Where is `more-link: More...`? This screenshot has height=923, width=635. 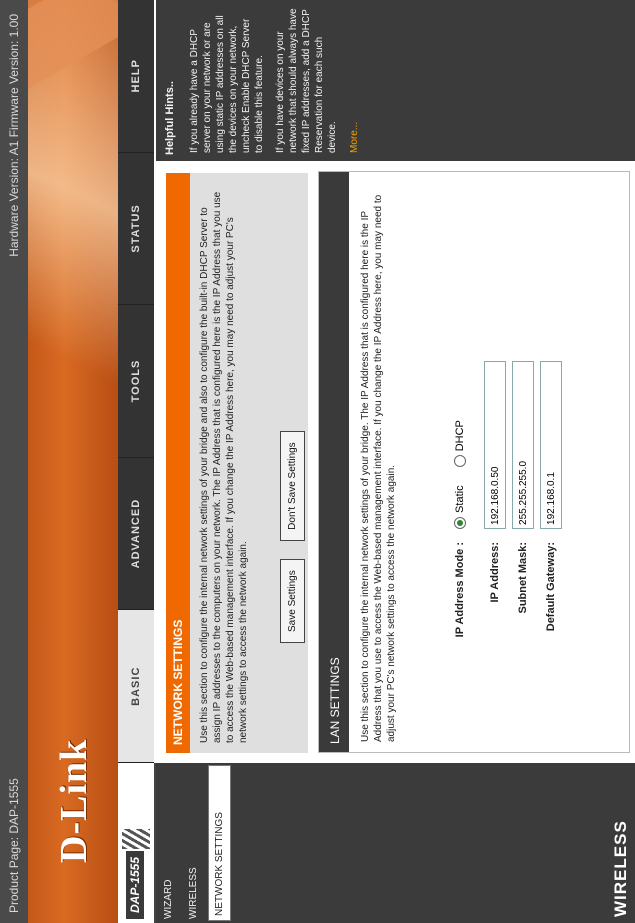
more-link: More... is located at coordinates (354, 80).